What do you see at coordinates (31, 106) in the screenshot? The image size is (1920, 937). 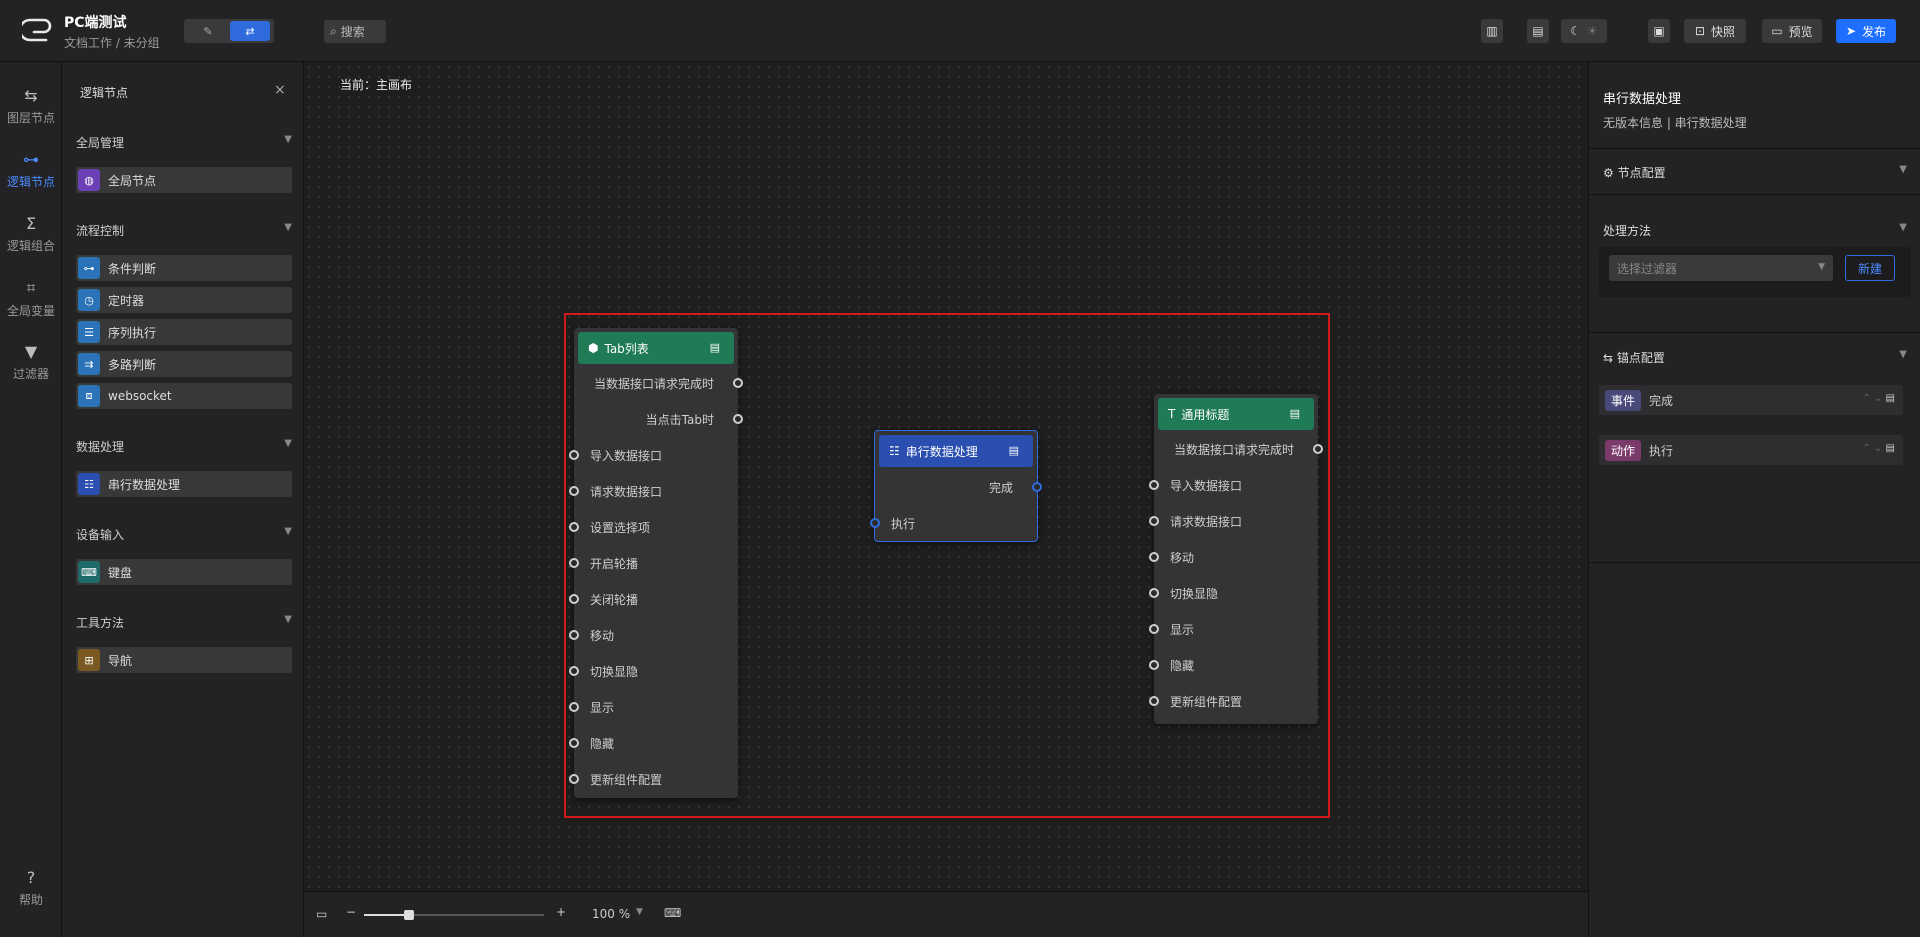 I see `iconbar-item-layers: ⇆ 图层节点` at bounding box center [31, 106].